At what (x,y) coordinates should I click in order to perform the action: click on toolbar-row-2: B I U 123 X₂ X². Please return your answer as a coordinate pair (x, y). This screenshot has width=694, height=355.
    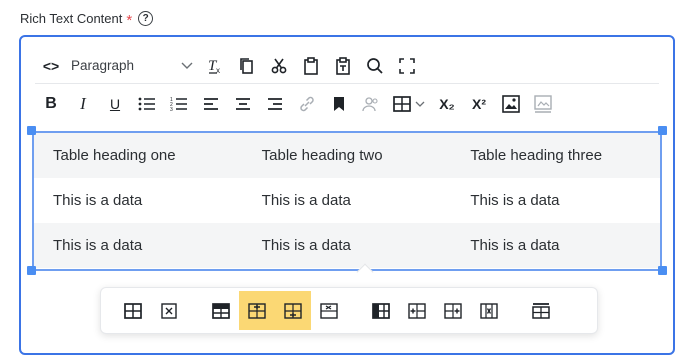
    Looking at the image, I should click on (347, 104).